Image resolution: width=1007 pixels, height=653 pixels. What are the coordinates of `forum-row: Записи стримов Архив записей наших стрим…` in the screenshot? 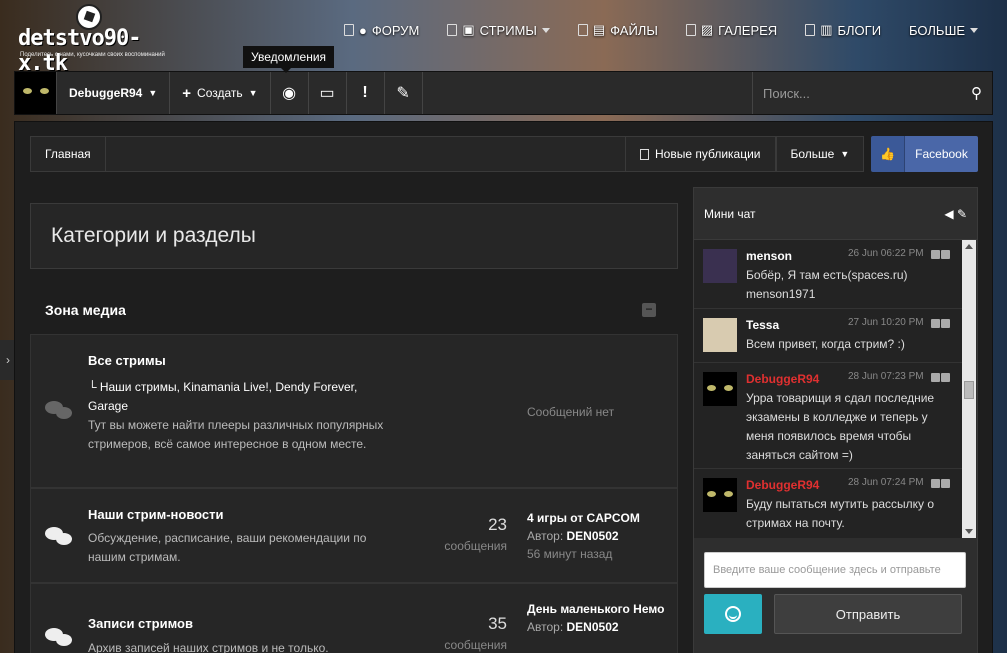 It's located at (354, 618).